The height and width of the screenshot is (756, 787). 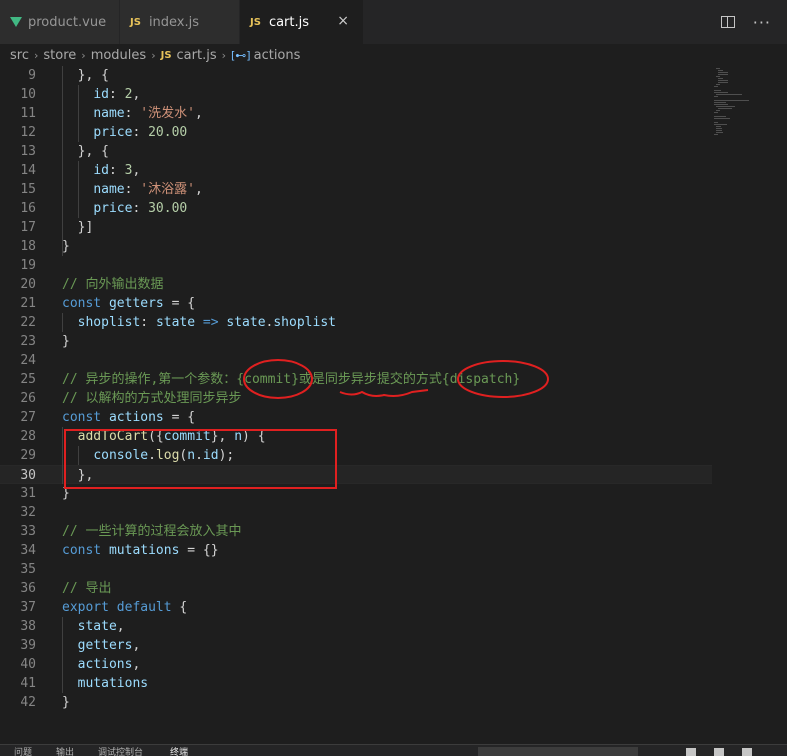 I want to click on code-line: 34 const mutations = {}, so click(x=356, y=550).